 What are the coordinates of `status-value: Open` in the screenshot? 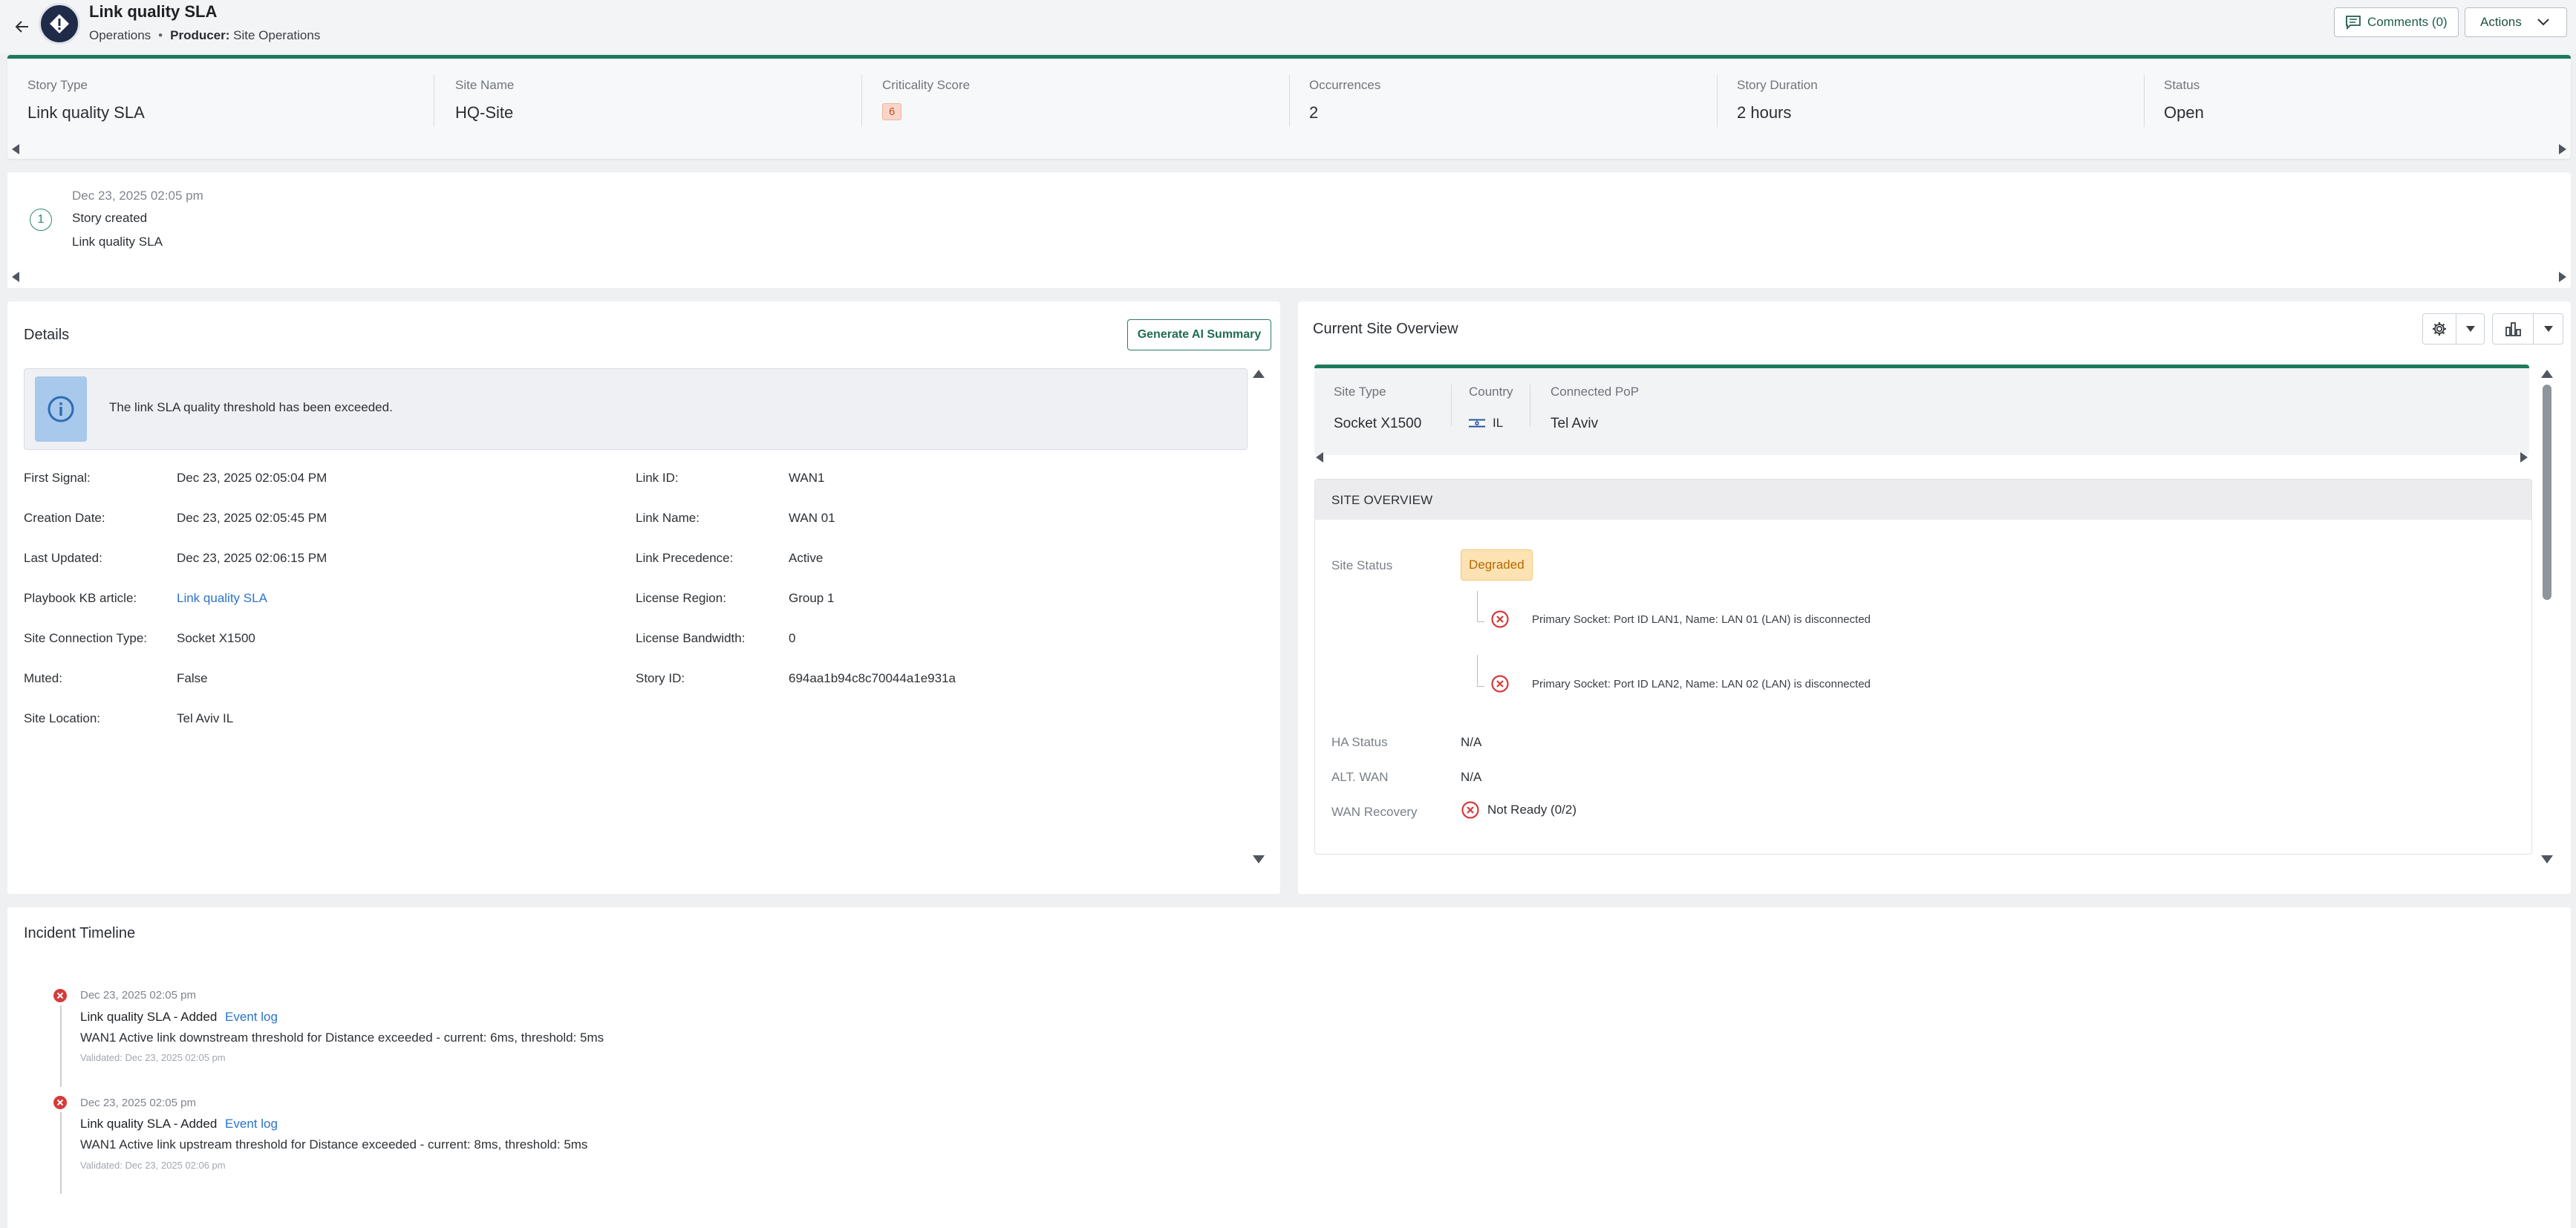 It's located at (2184, 112).